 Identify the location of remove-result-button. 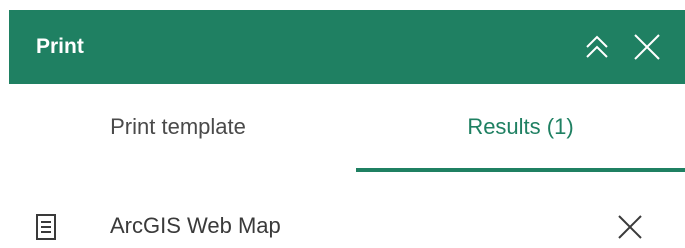
(630, 227).